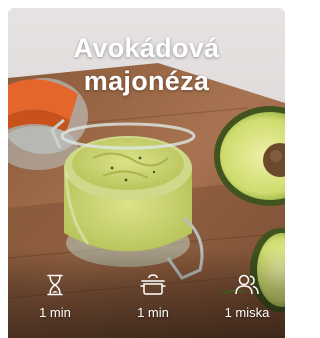 This screenshot has width=320, height=338. Describe the element at coordinates (146, 48) in the screenshot. I see `recipe-title-line1: Avokádová` at that location.